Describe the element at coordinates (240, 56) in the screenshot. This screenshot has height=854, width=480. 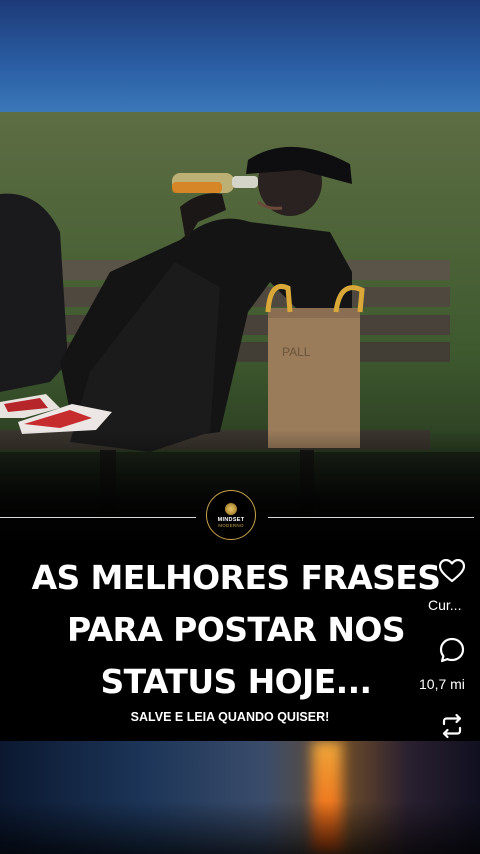
I see `background-sky` at that location.